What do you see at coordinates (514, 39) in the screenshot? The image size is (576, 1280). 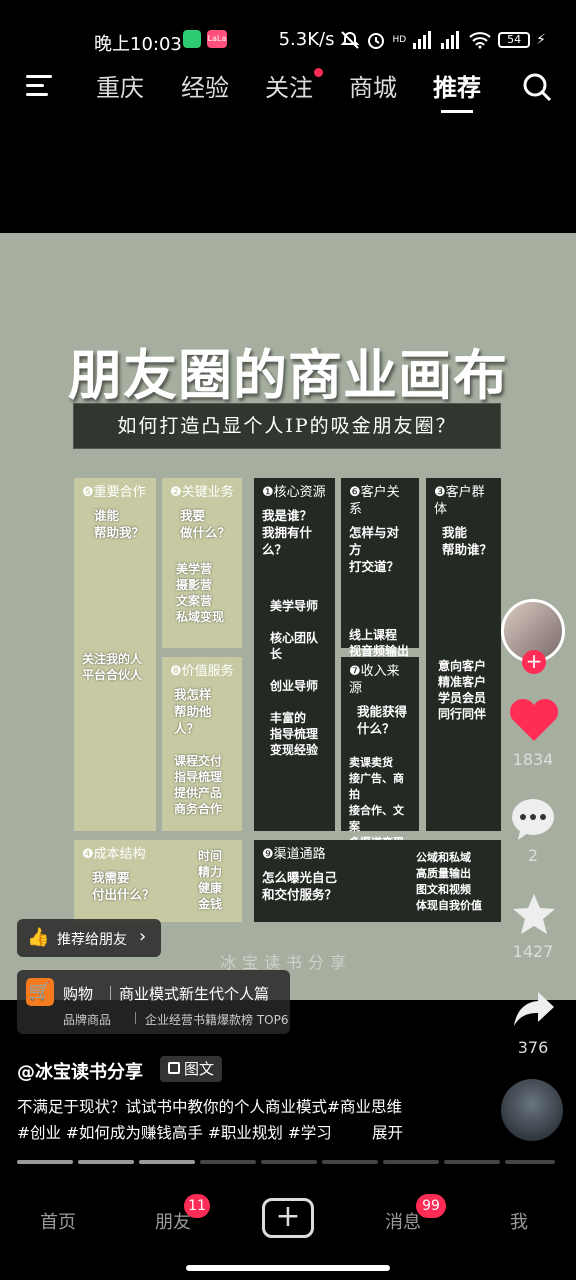 I see `battery-icon: 54` at bounding box center [514, 39].